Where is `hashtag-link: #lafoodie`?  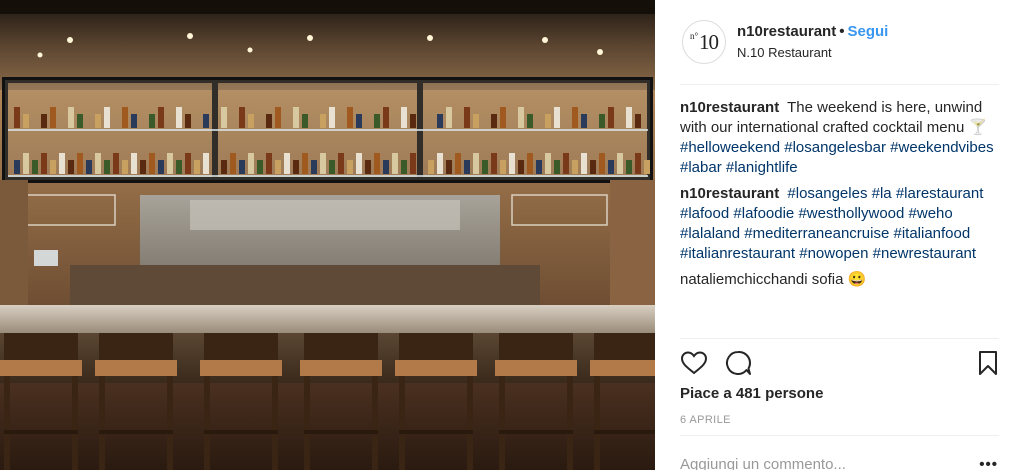 hashtag-link: #lafoodie is located at coordinates (763, 213).